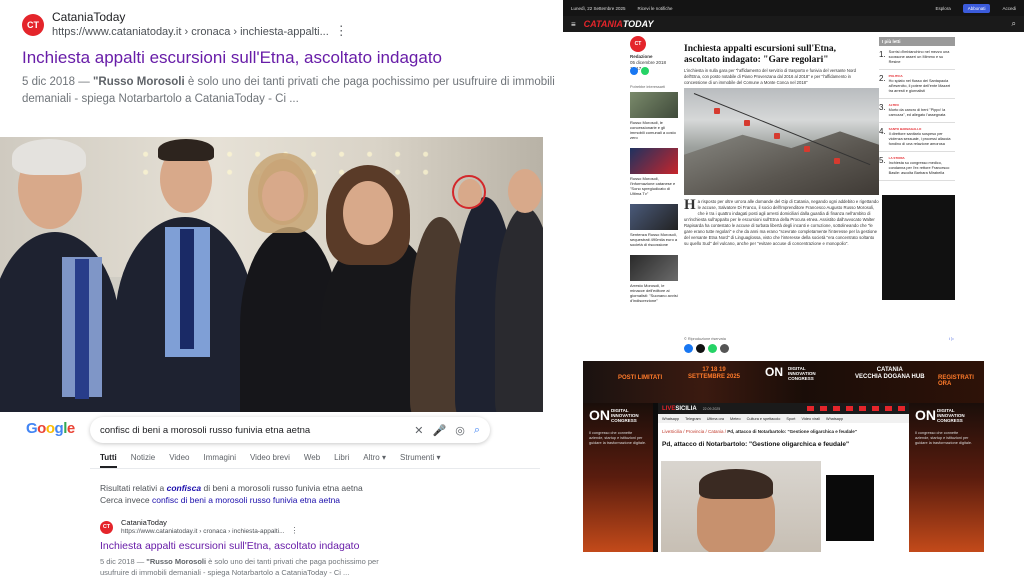 The height and width of the screenshot is (578, 1024). I want to click on livesicilia-logo: LIVESICILIA, so click(679, 409).